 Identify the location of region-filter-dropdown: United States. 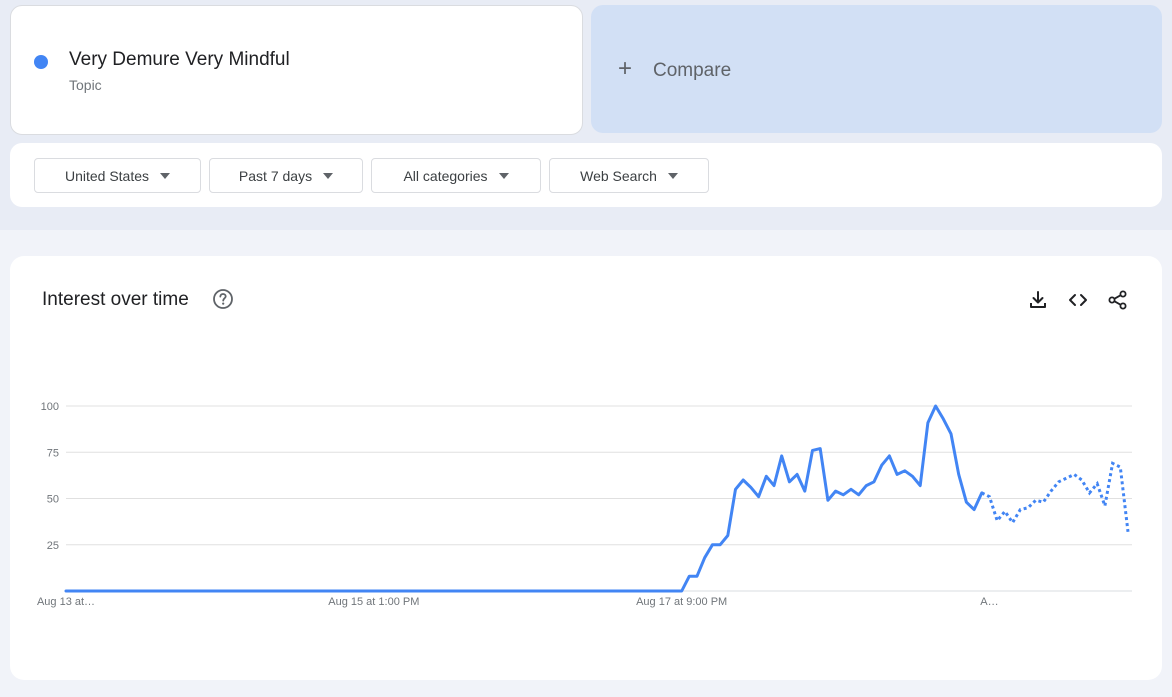
(117, 175).